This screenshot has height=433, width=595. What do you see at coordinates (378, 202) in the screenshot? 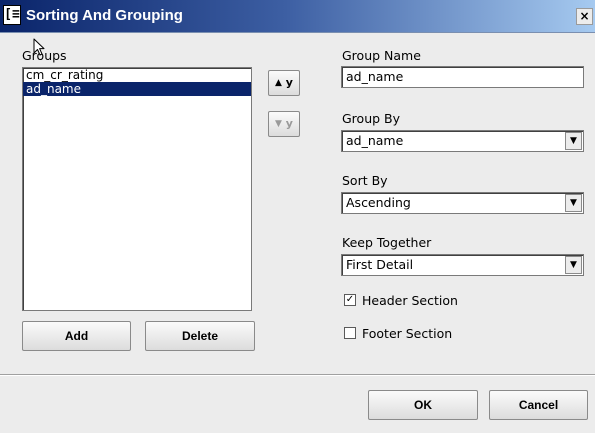
I see `sort-by-value: Ascending` at bounding box center [378, 202].